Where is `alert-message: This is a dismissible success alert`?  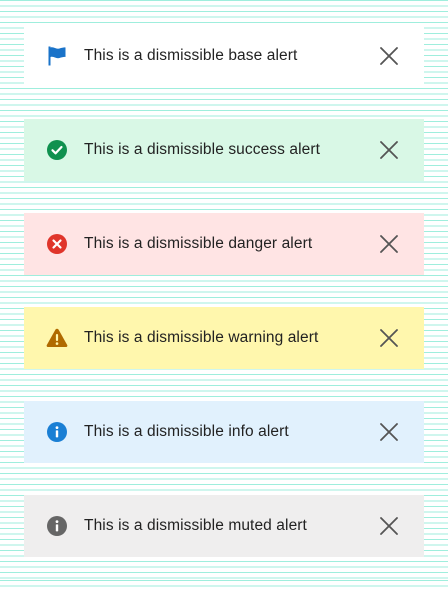 alert-message: This is a dismissible success alert is located at coordinates (202, 149).